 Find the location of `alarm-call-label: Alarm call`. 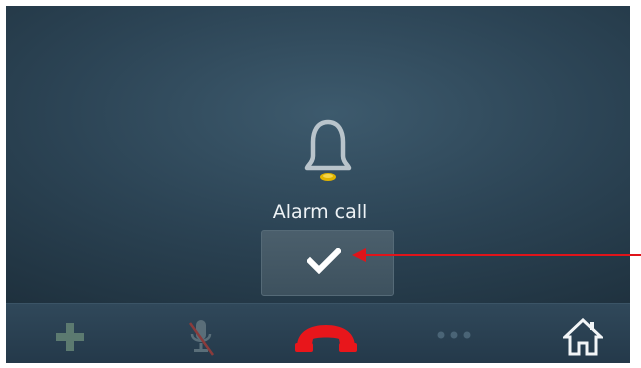

alarm-call-label: Alarm call is located at coordinates (320, 212).